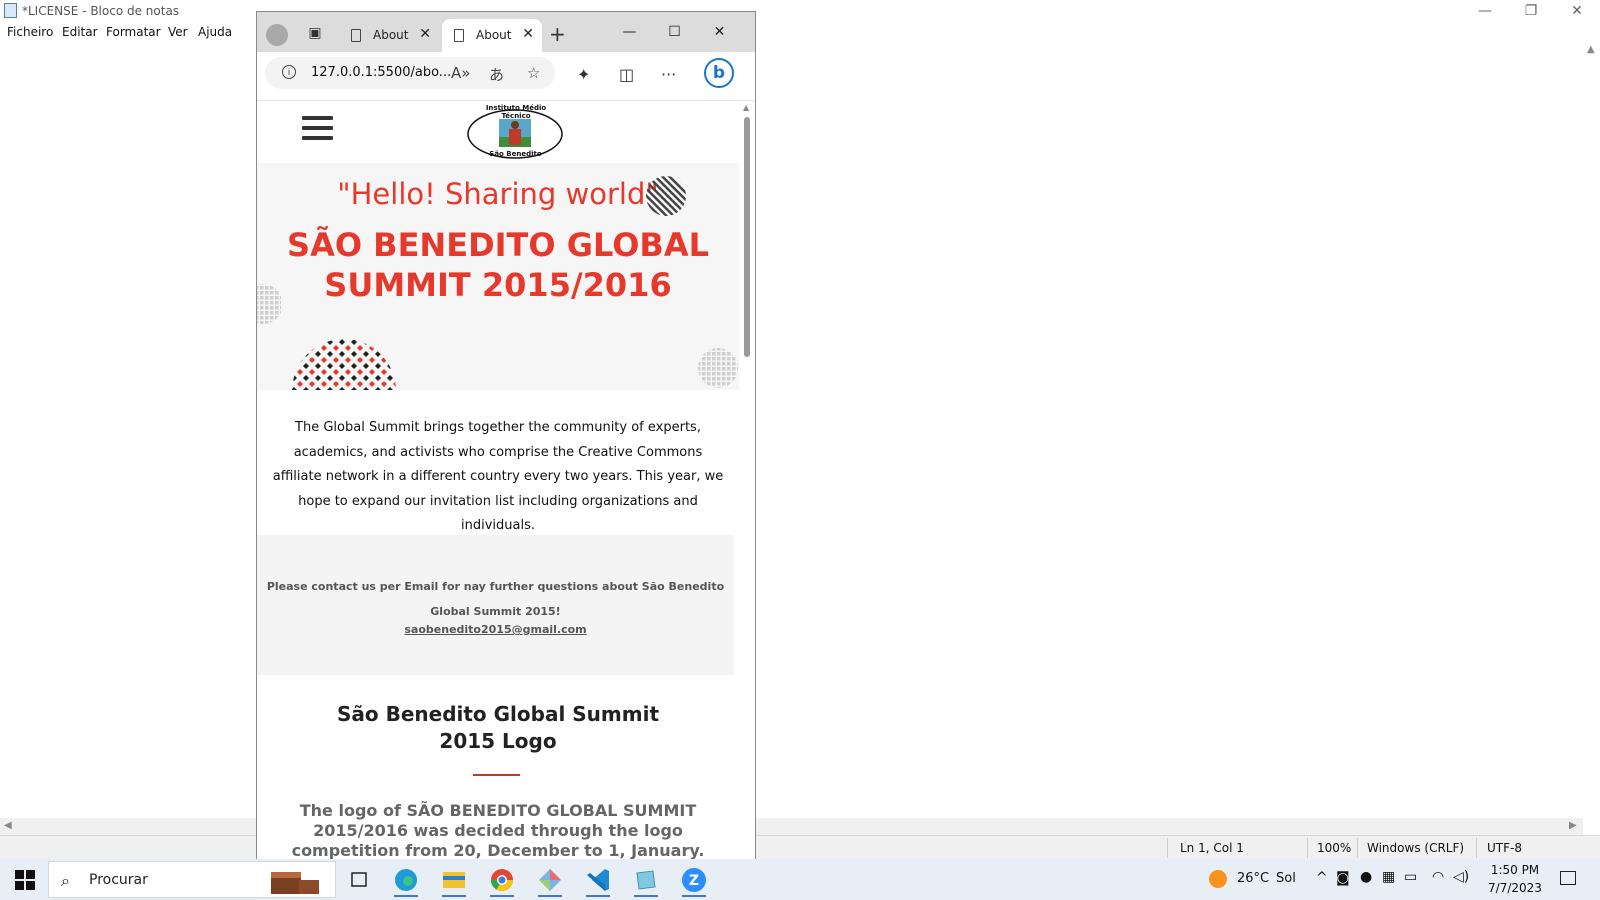 The height and width of the screenshot is (900, 1600). I want to click on logo-heading-line2: 2015 Logo, so click(498, 741).